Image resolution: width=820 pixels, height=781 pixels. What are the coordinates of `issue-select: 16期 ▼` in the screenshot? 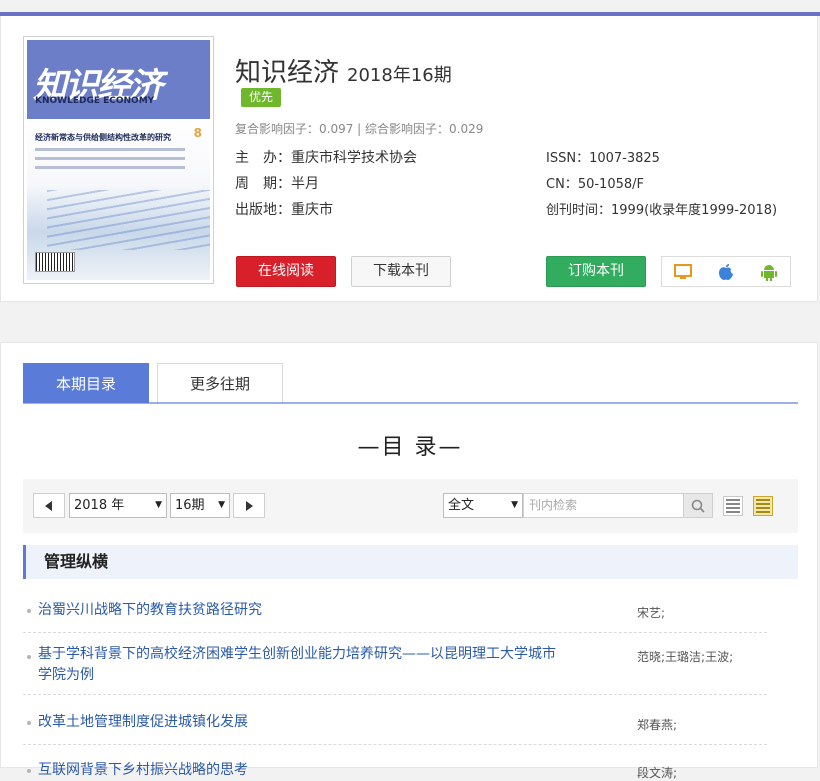 It's located at (200, 505).